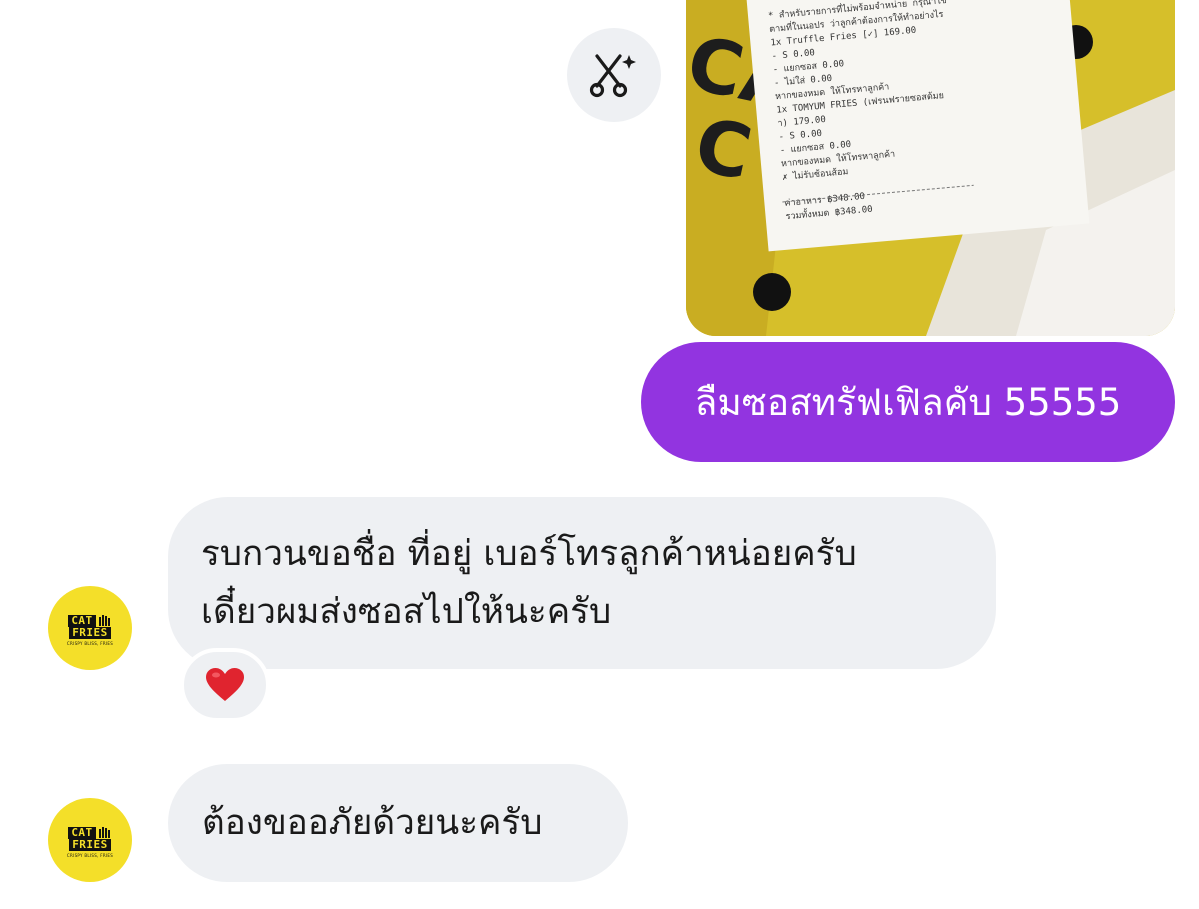 The image size is (1199, 909). I want to click on edit-image-button, so click(614, 75).